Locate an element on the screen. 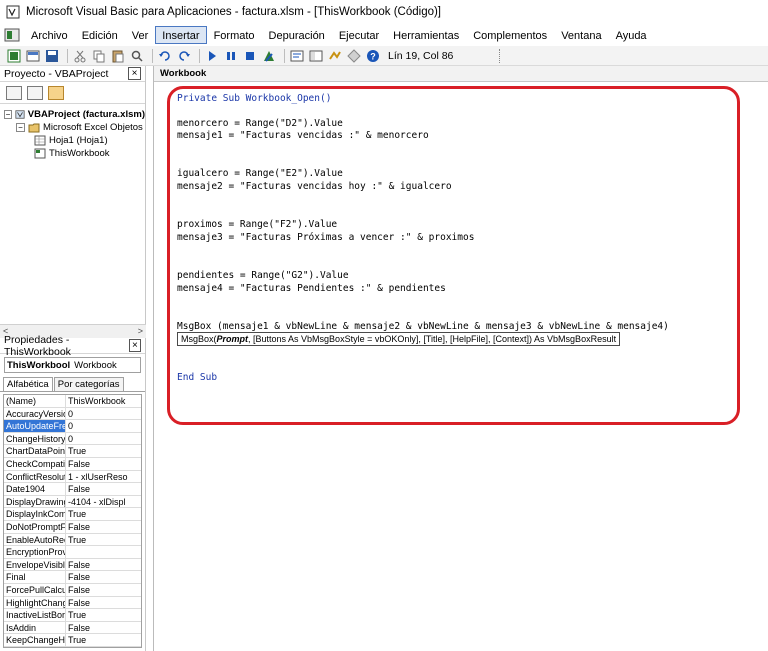  tab-por-categorias: Por categorías is located at coordinates (88, 384).